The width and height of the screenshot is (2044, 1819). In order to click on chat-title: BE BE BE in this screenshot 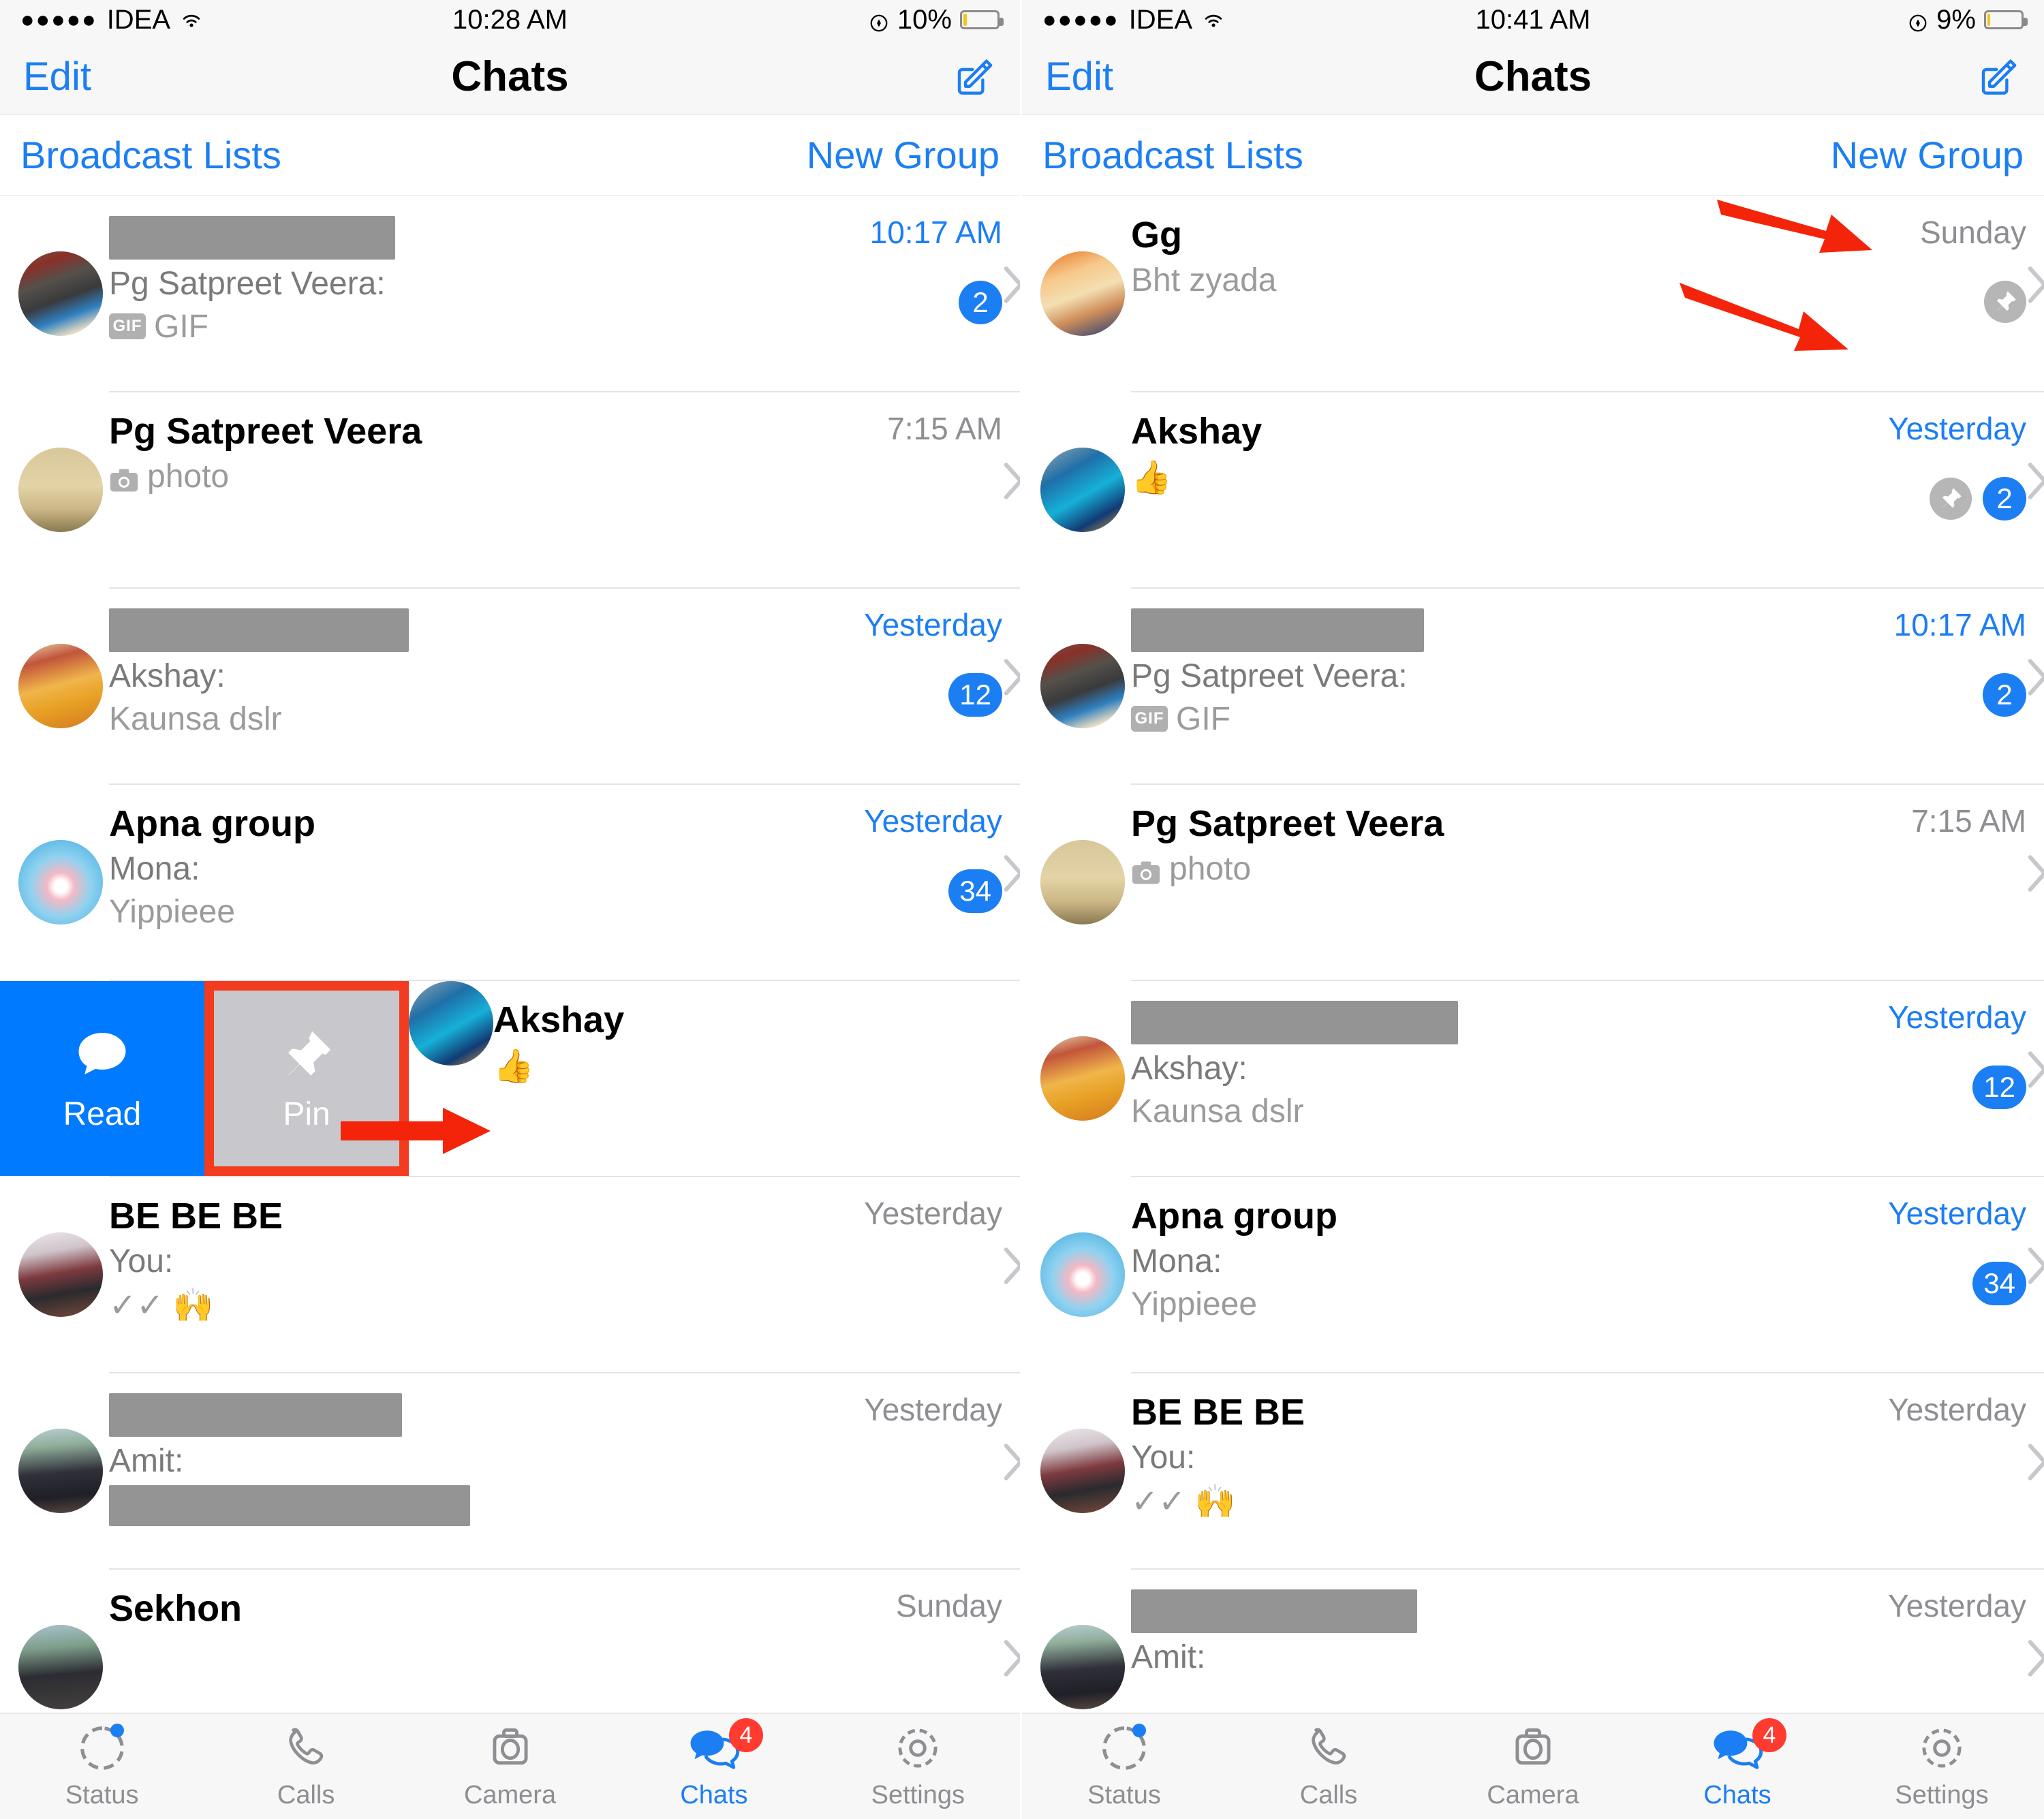, I will do `click(196, 1216)`.